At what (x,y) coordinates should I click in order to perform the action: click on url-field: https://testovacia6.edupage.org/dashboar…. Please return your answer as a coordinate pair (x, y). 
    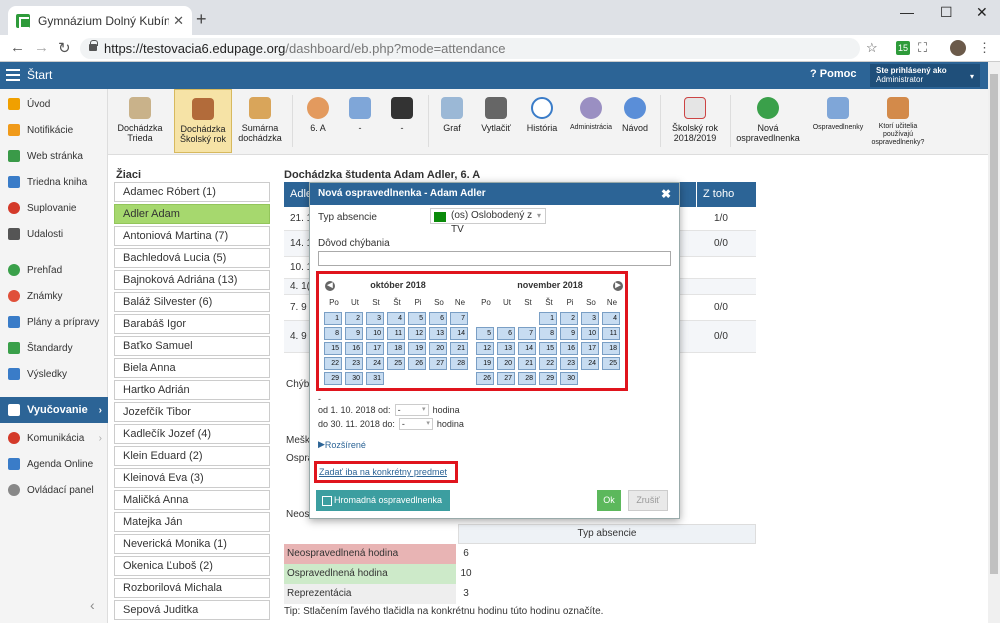
    Looking at the image, I should click on (470, 48).